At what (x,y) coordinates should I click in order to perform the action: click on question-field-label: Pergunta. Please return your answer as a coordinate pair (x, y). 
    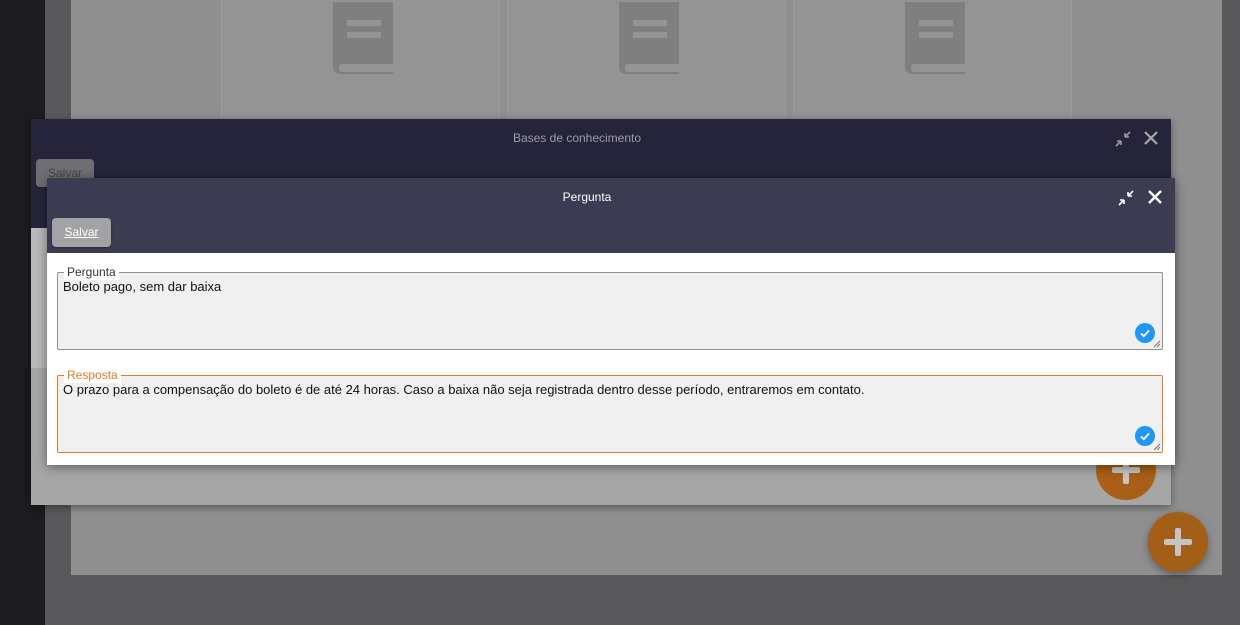
    Looking at the image, I should click on (91, 272).